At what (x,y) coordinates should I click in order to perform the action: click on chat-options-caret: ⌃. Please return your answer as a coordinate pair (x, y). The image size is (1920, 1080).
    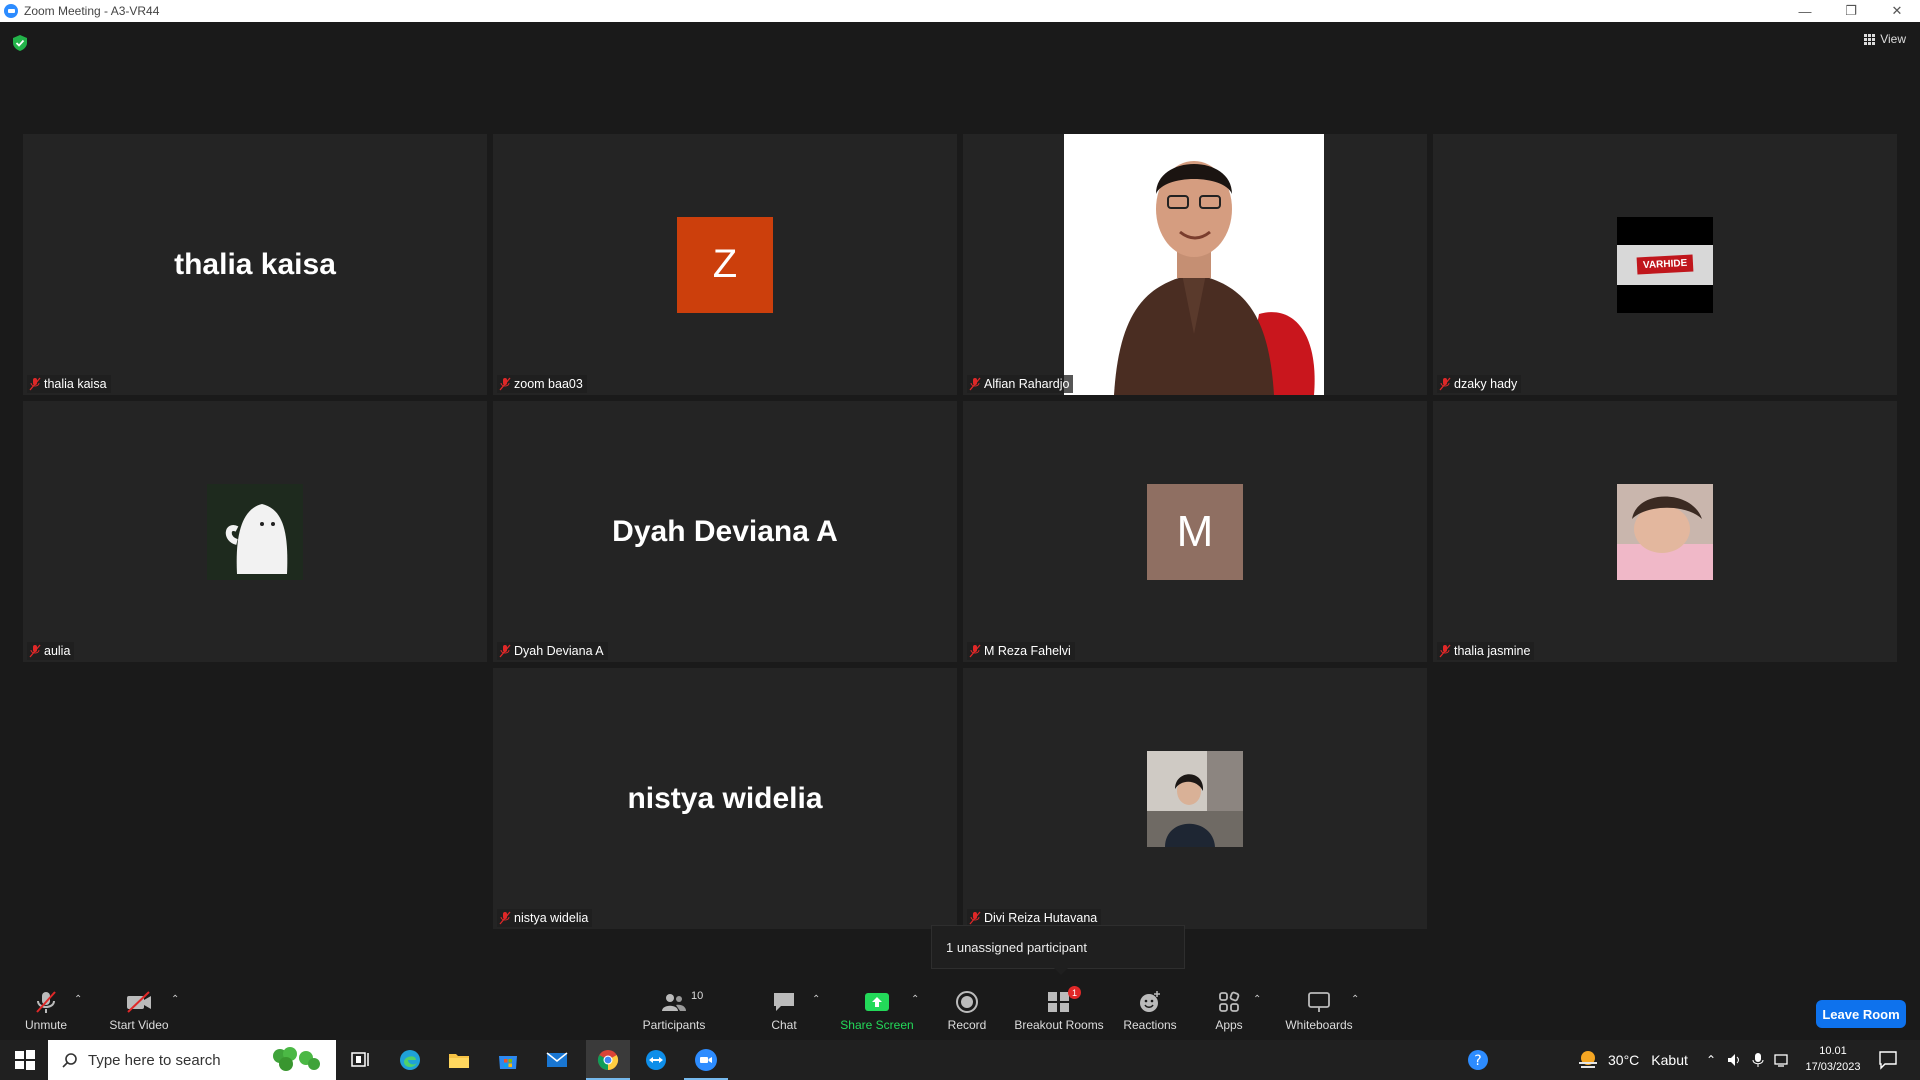
    Looking at the image, I should click on (816, 999).